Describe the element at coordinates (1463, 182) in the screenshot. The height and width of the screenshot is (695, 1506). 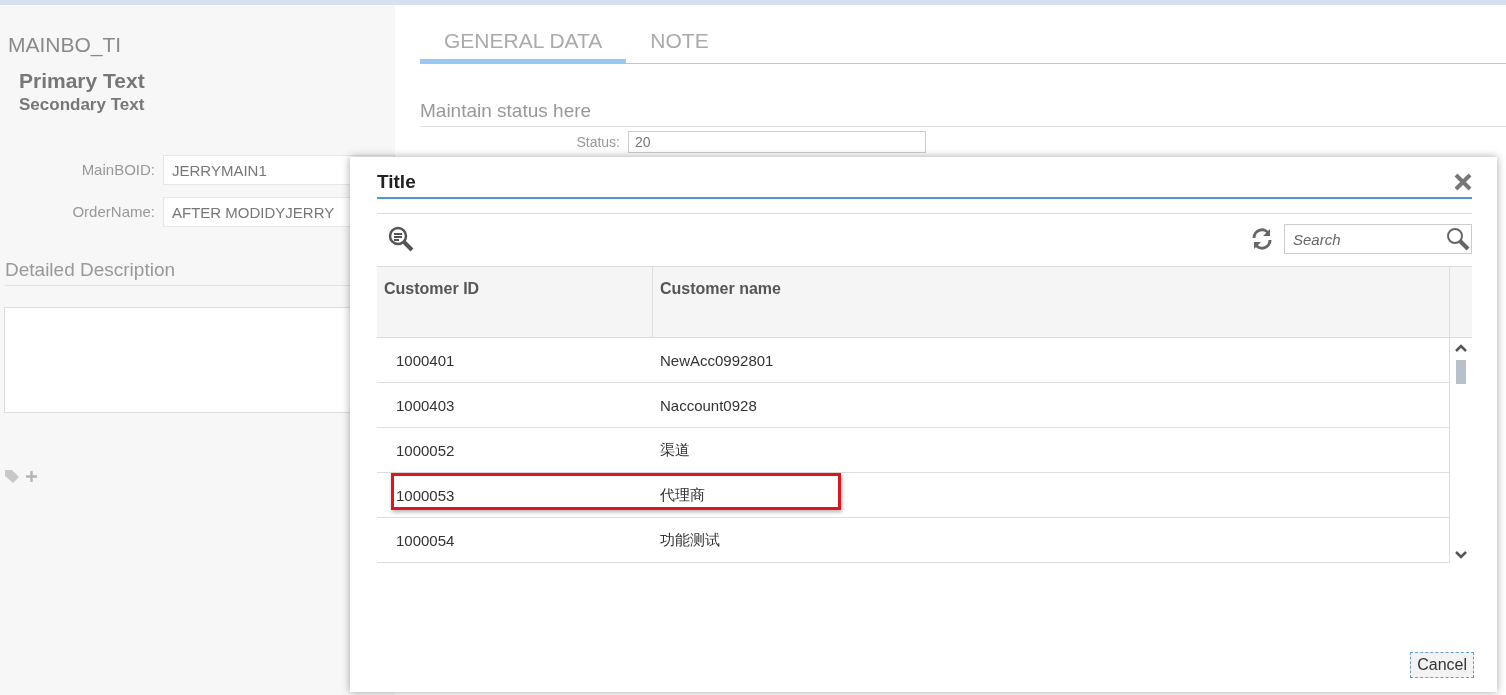
I see `close-icon` at that location.